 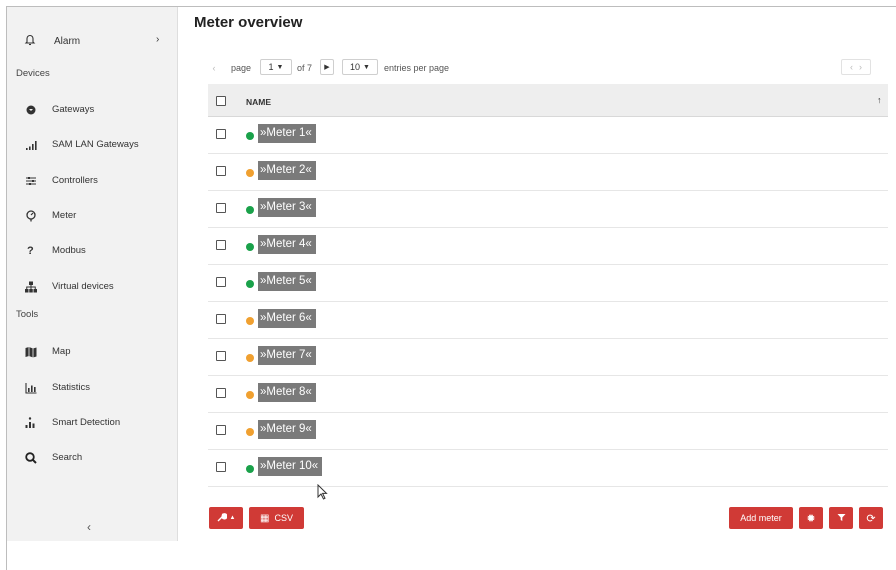 What do you see at coordinates (89, 527) in the screenshot?
I see `collapse-sidebar-icon: ‹` at bounding box center [89, 527].